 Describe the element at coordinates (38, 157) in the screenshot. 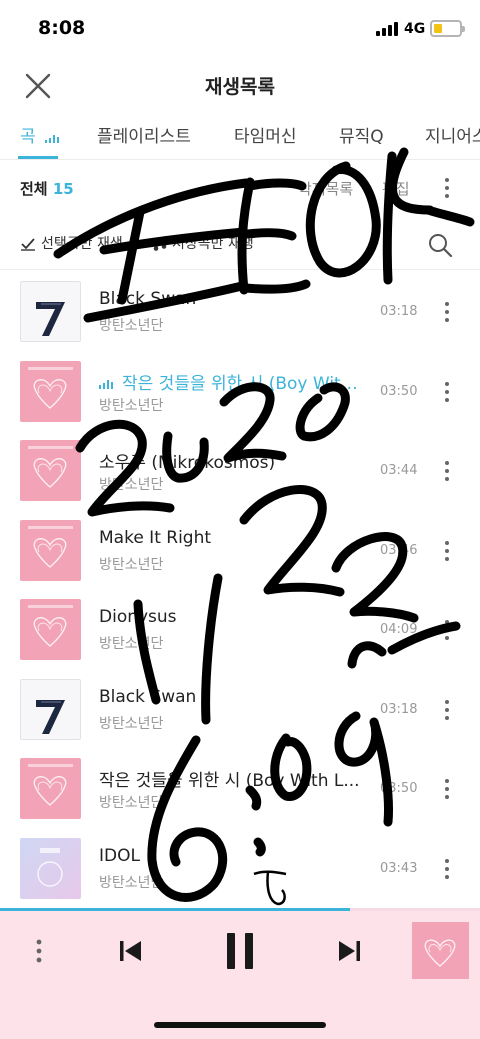

I see `active-tab-indicator` at that location.